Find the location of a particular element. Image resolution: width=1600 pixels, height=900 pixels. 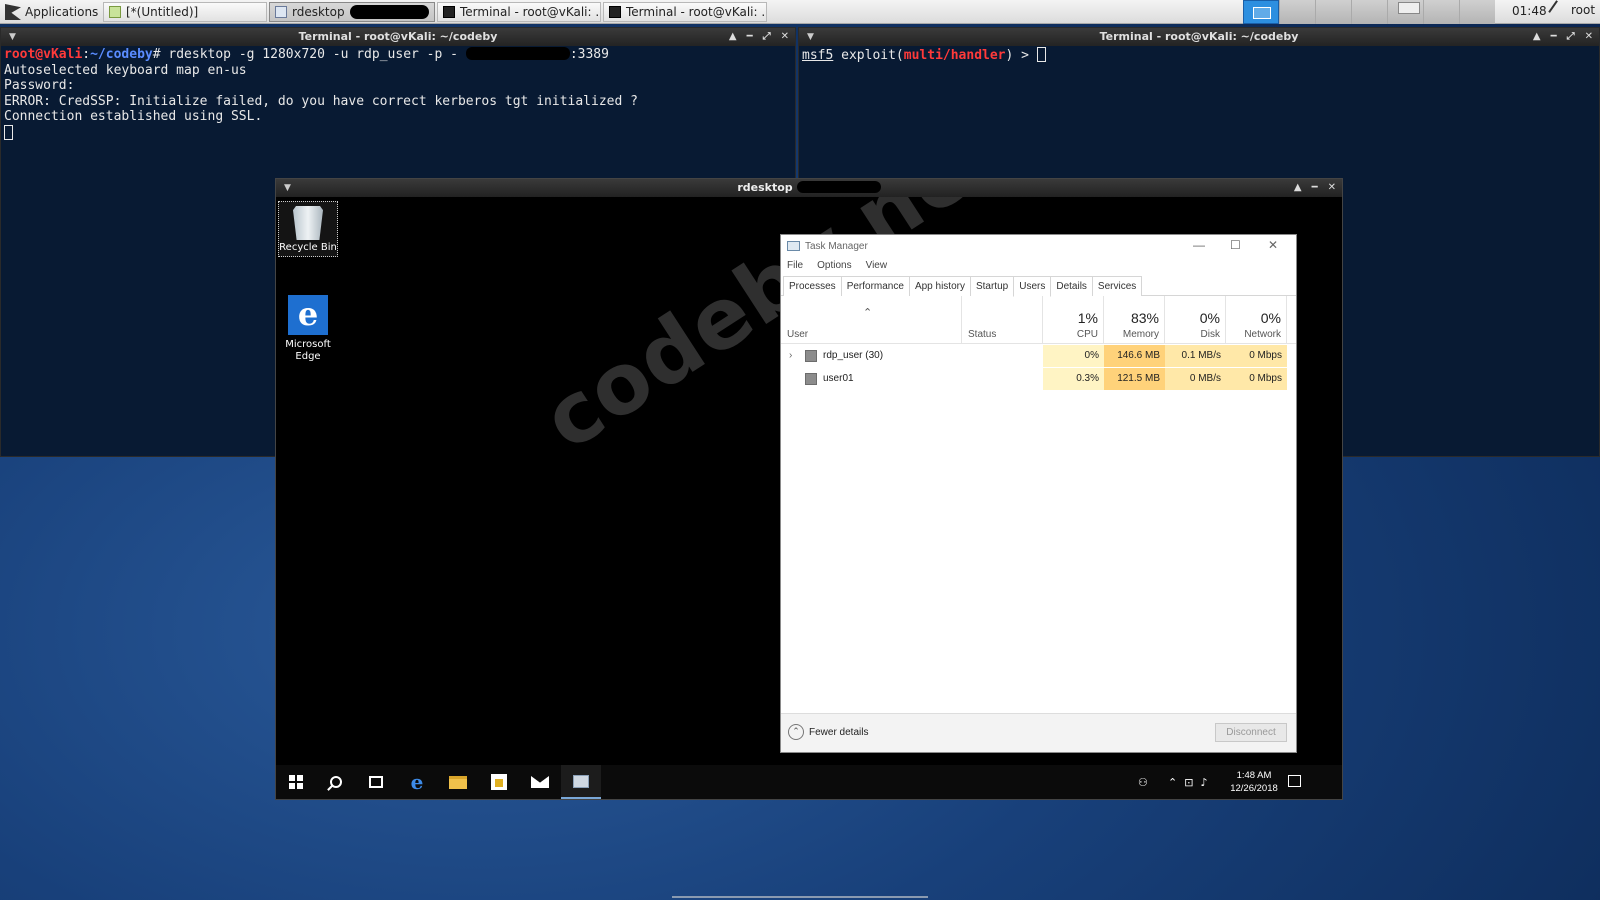

terminal-command-port: :3389 is located at coordinates (589, 54).